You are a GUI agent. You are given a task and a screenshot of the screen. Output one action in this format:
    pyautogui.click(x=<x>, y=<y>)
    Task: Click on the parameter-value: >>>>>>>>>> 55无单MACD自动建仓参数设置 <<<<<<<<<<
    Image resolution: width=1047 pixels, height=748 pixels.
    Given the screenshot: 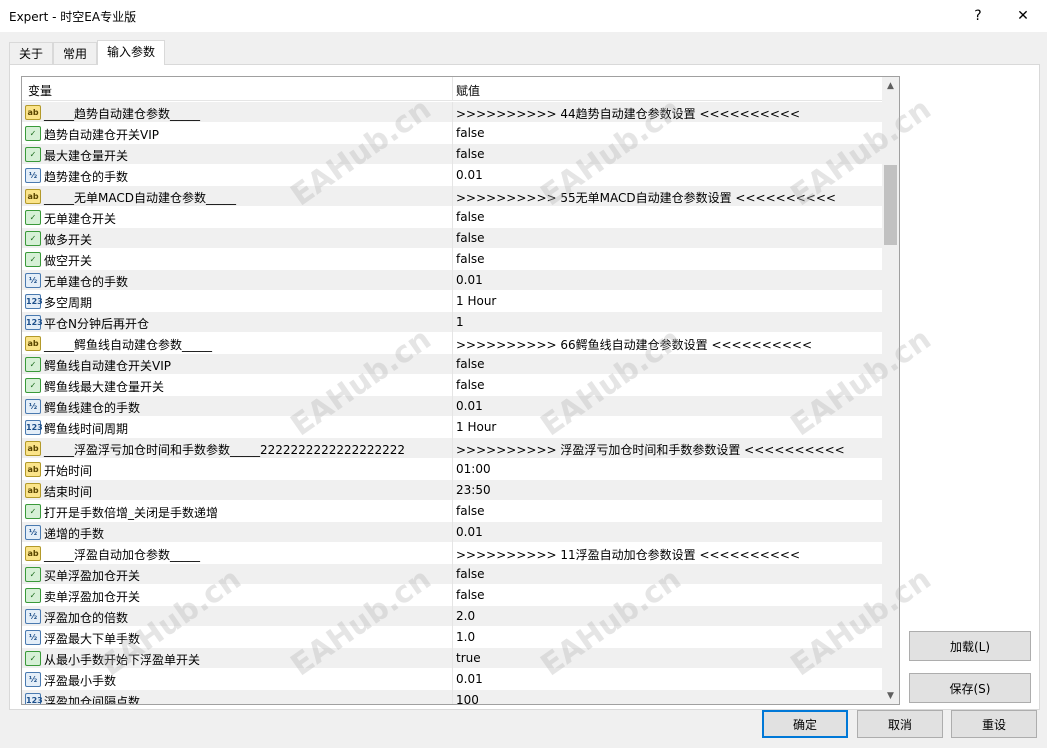 What is the action you would take?
    pyautogui.click(x=646, y=197)
    